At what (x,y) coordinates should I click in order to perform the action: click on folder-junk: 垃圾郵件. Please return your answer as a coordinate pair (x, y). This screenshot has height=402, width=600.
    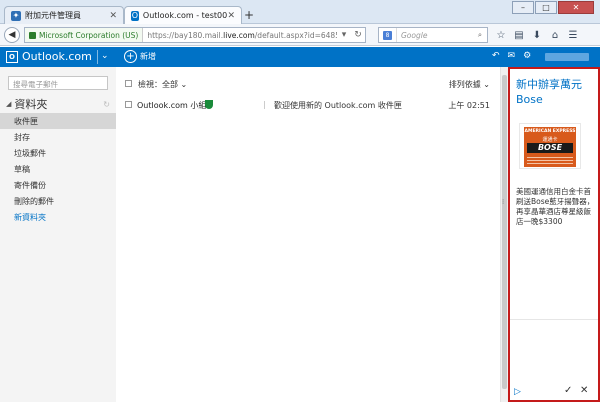
    Looking at the image, I should click on (58, 153).